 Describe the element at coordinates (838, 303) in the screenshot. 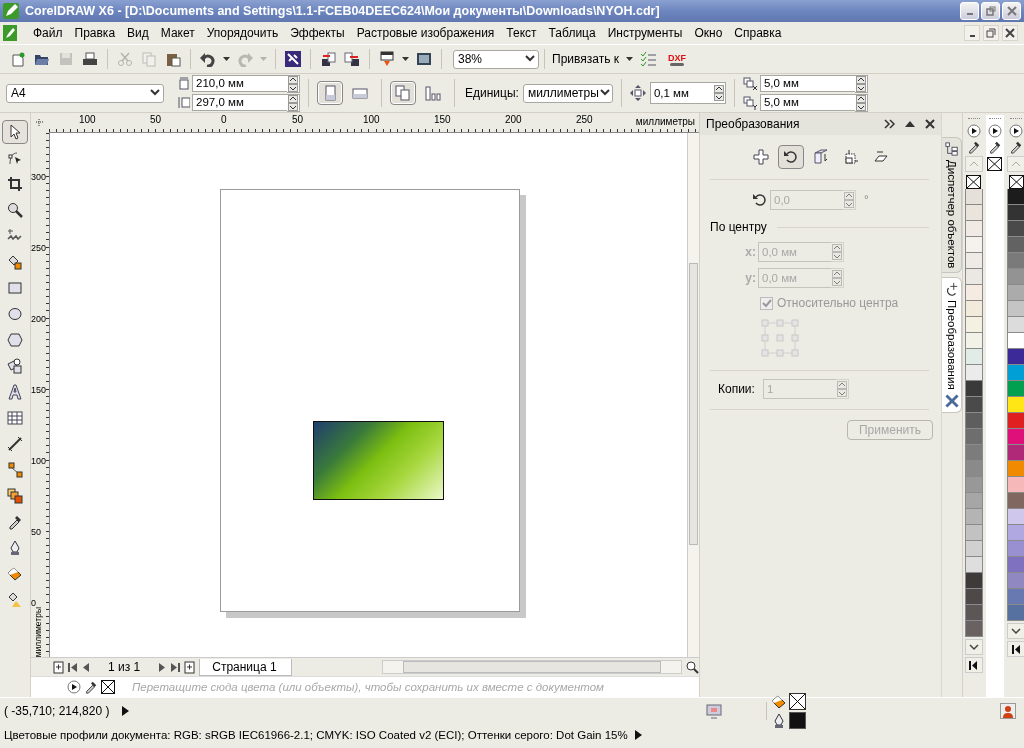

I see `checkbox-label: Относительно центра` at that location.